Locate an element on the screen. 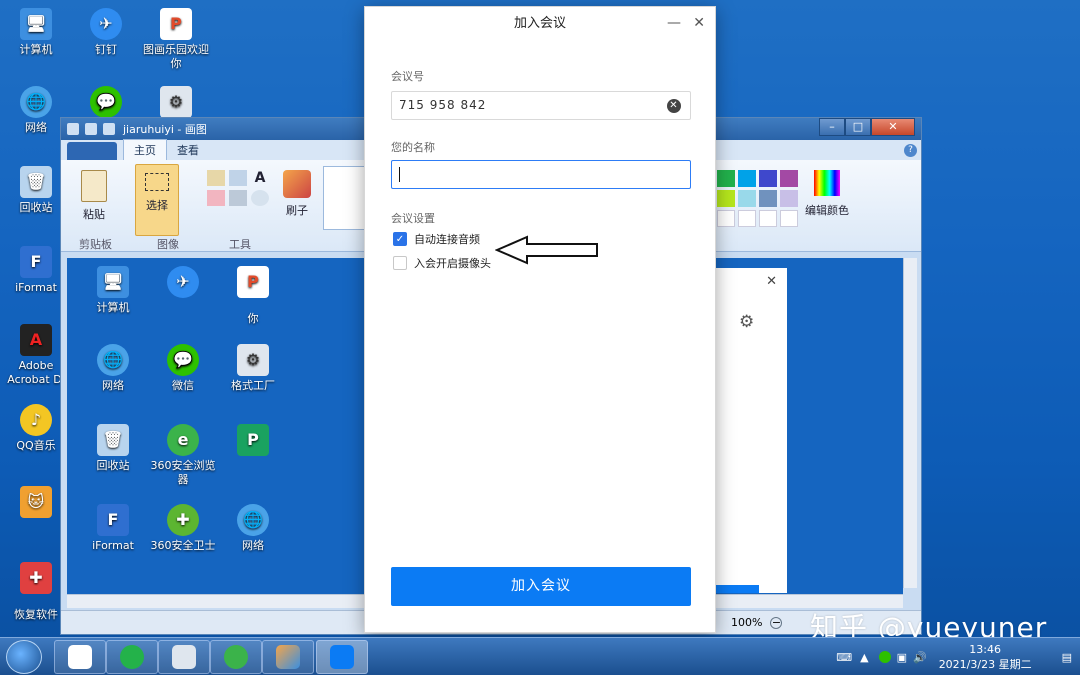  dialog-title: 加入会议 — ✕ is located at coordinates (540, 24).